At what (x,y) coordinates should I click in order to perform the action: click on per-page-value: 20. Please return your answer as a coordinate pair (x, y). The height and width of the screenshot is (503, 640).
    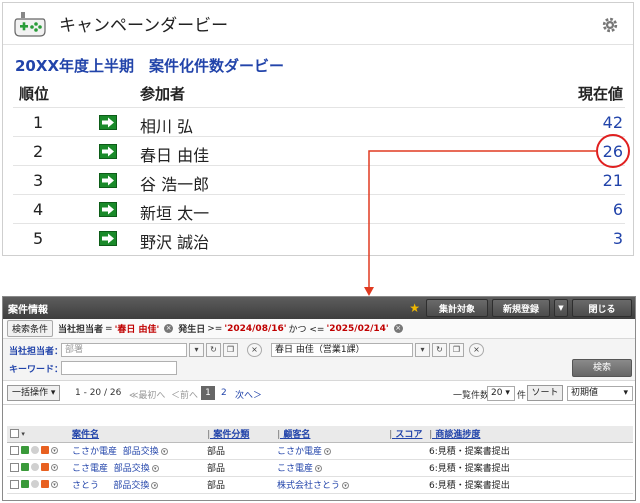
    Looking at the image, I should click on (497, 393).